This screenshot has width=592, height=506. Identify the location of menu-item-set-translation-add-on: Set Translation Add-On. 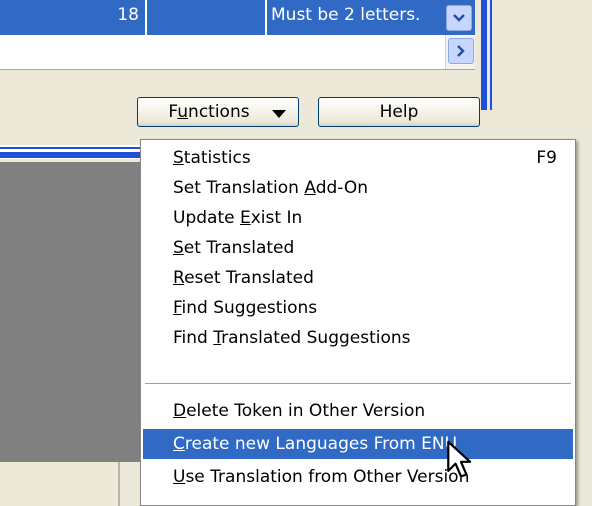
(358, 188).